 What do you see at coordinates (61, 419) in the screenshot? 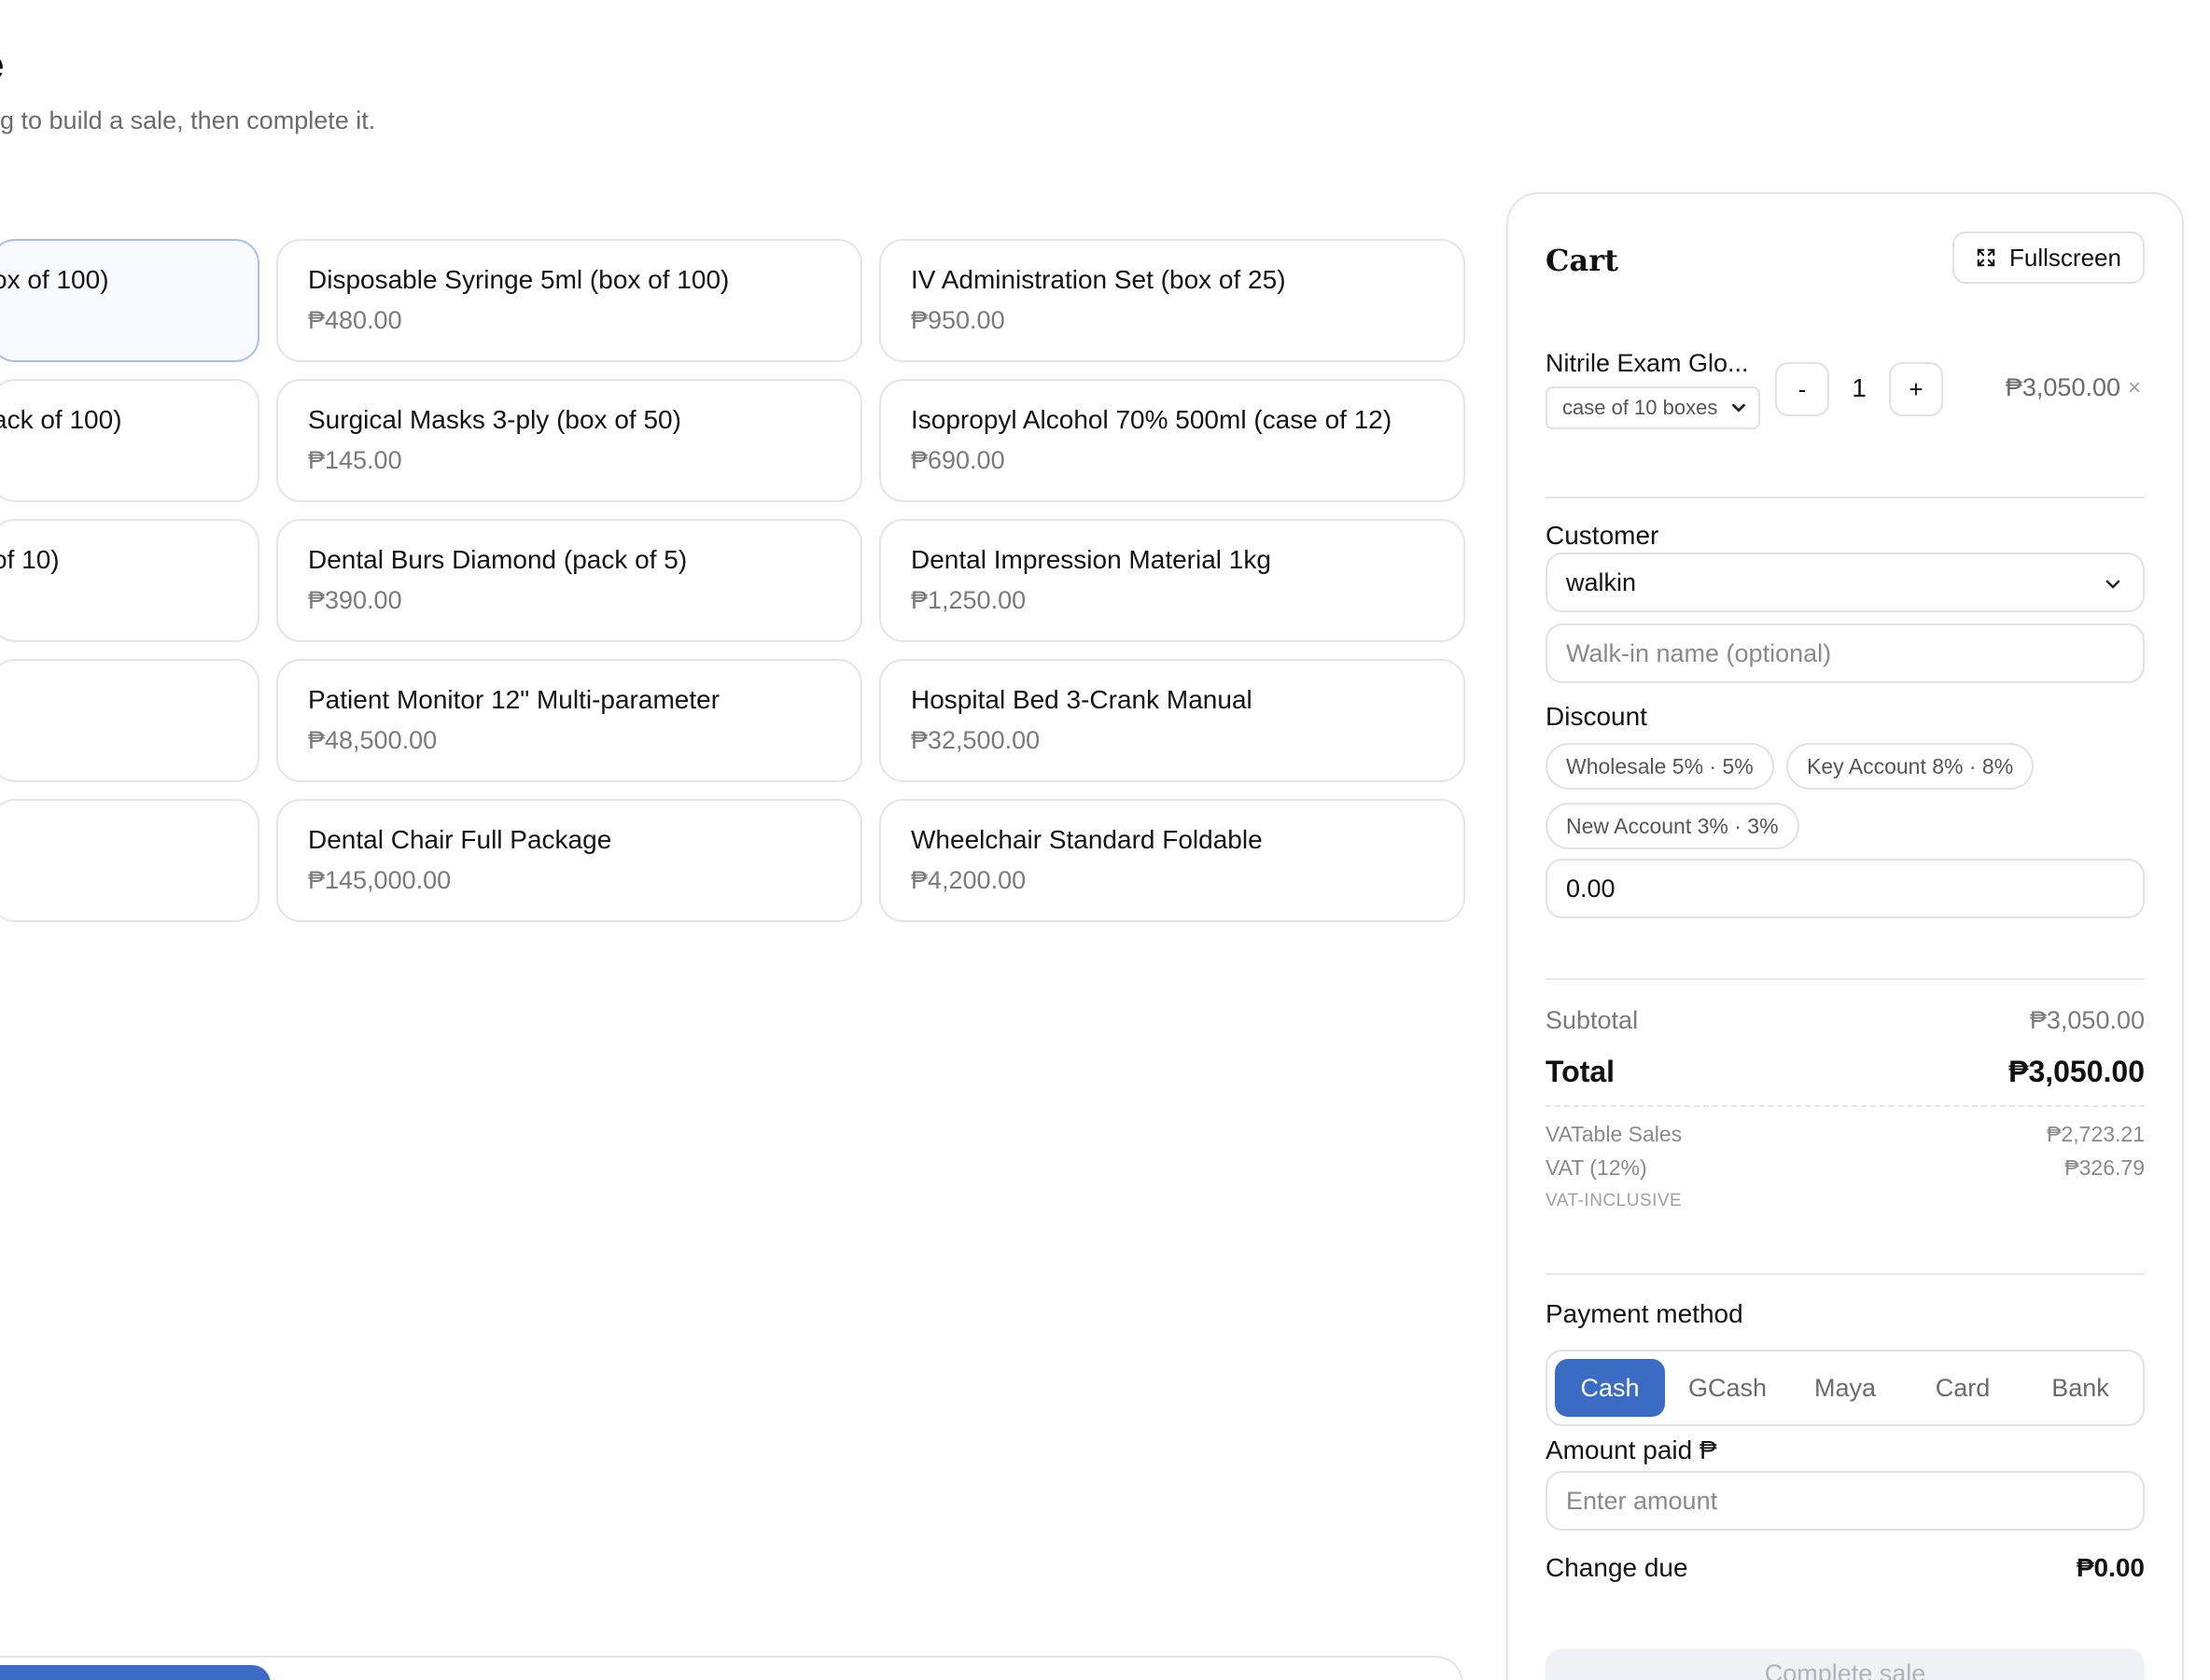
I see `product-name: ack of 100)` at bounding box center [61, 419].